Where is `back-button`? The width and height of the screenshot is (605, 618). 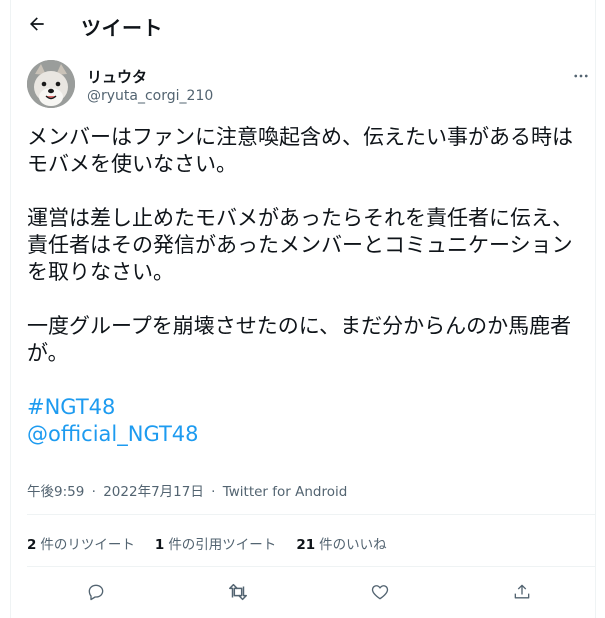 back-button is located at coordinates (37, 24).